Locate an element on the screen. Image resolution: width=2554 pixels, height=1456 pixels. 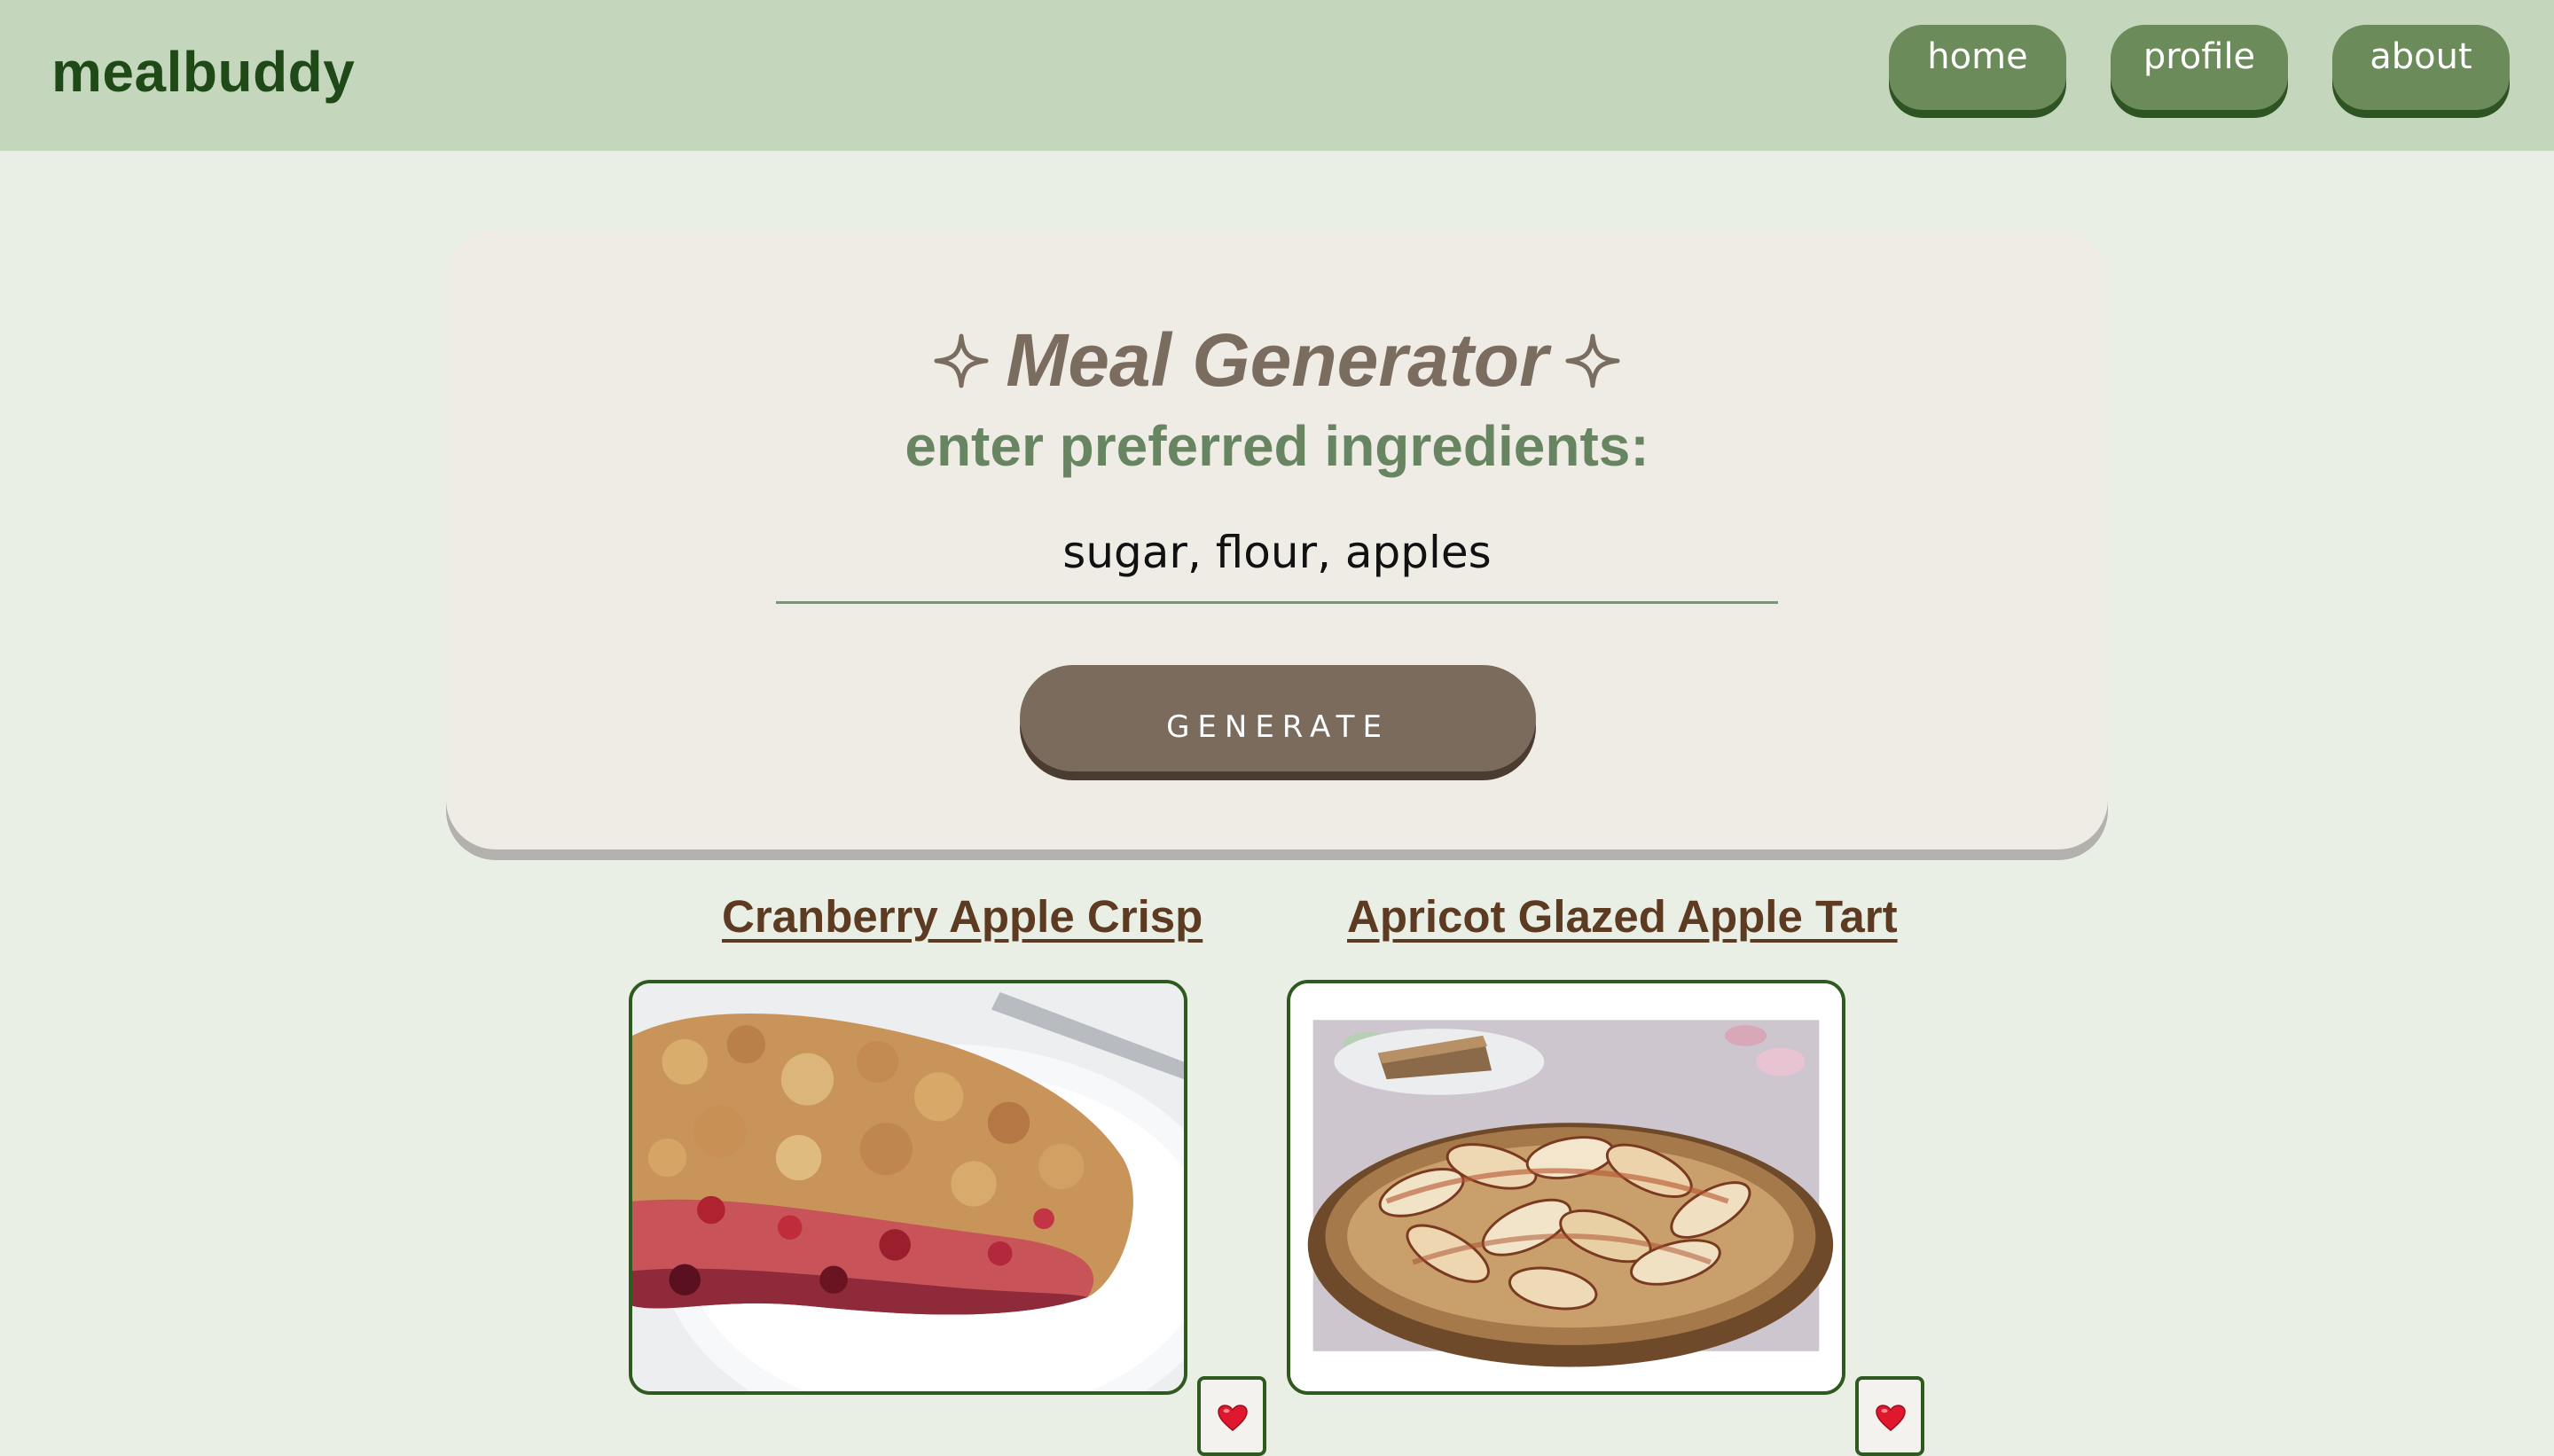
generator-title: Meal Generator is located at coordinates (1277, 360).